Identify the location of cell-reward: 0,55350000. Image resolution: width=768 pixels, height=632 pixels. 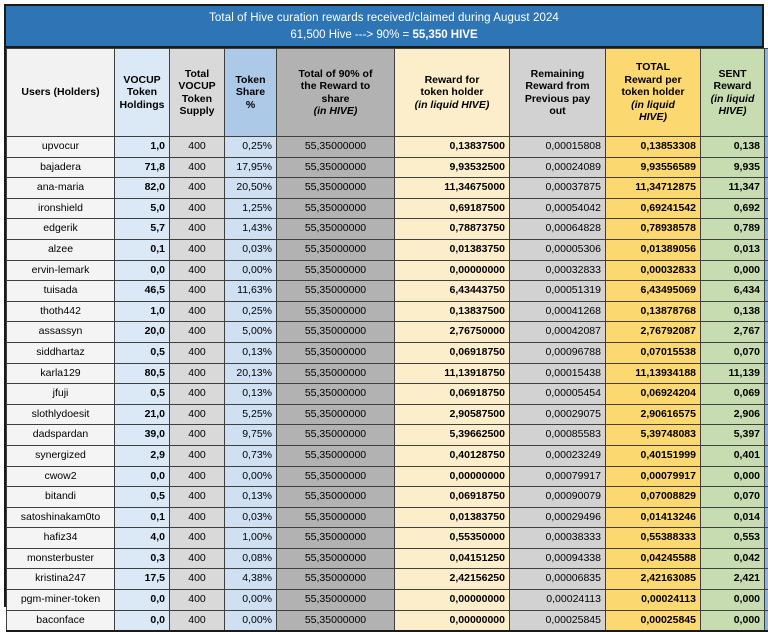
(452, 538).